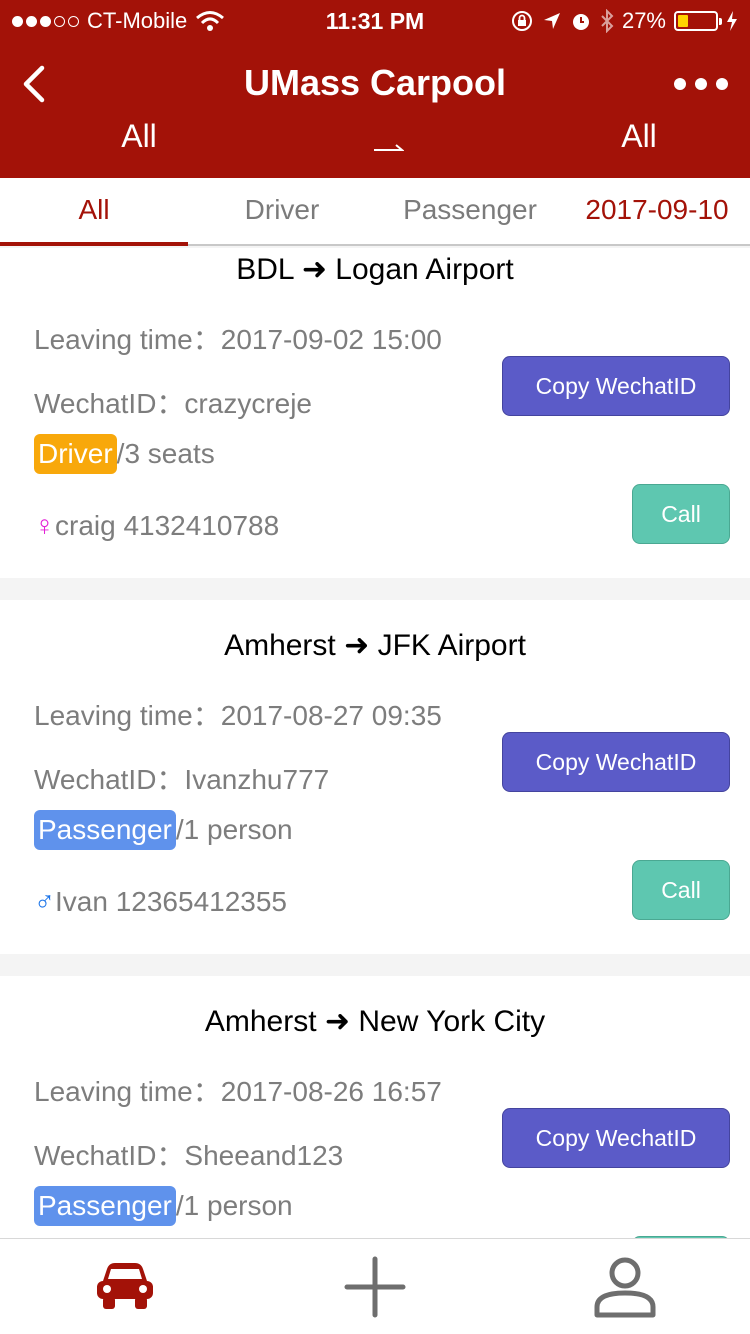 The height and width of the screenshot is (1334, 750). I want to click on status-bar: CT-Mobile 11:31 PM 27%, so click(375, 21).